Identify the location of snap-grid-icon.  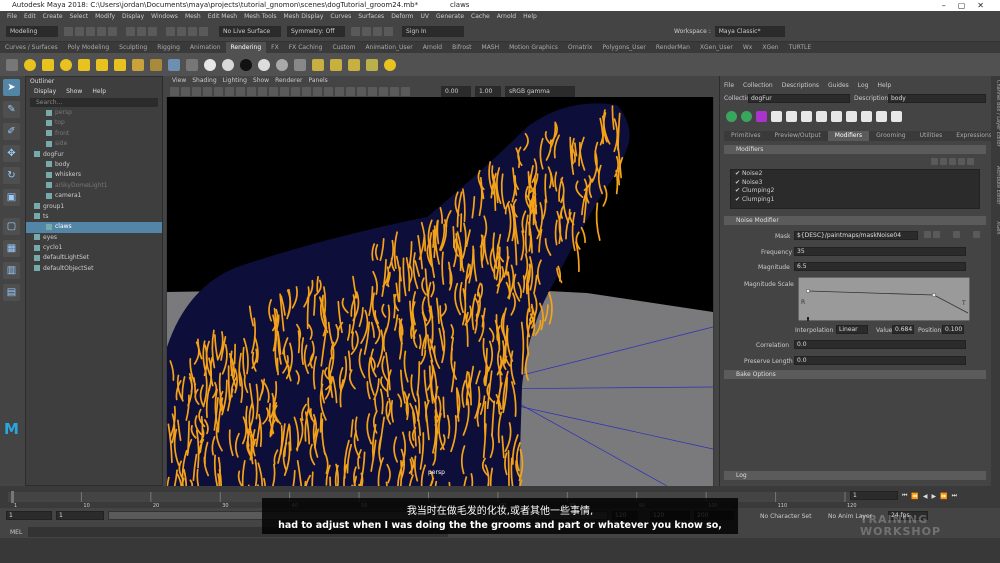
(170, 31).